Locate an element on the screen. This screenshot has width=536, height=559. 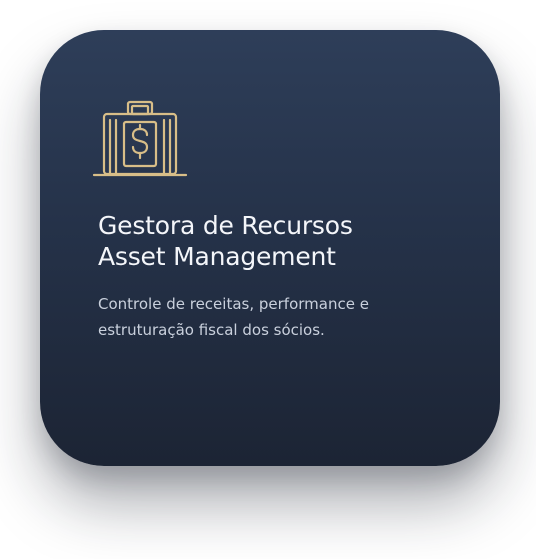
briefcase-dollar-icon is located at coordinates (140, 140).